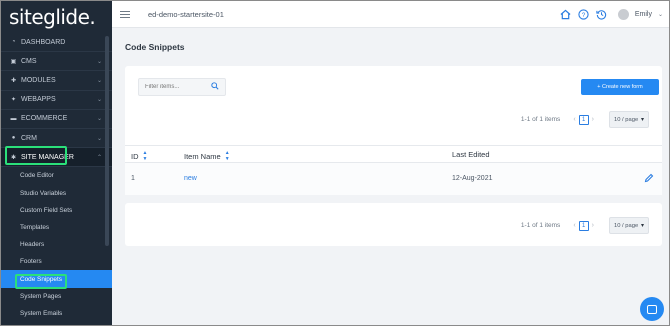  Describe the element at coordinates (99, 157) in the screenshot. I see `chevron-up-icon: ⌃` at that location.